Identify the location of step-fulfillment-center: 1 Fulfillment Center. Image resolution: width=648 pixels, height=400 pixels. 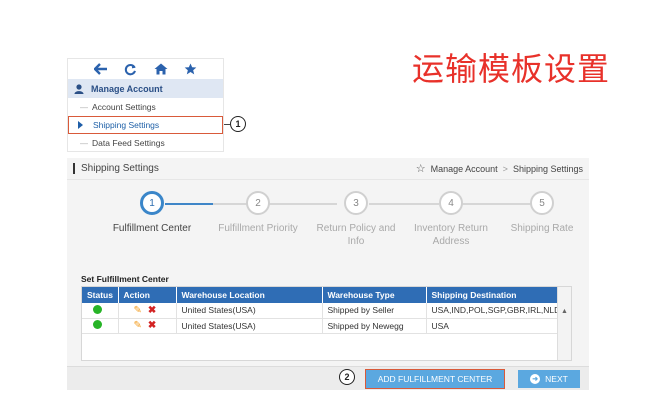
(152, 213).